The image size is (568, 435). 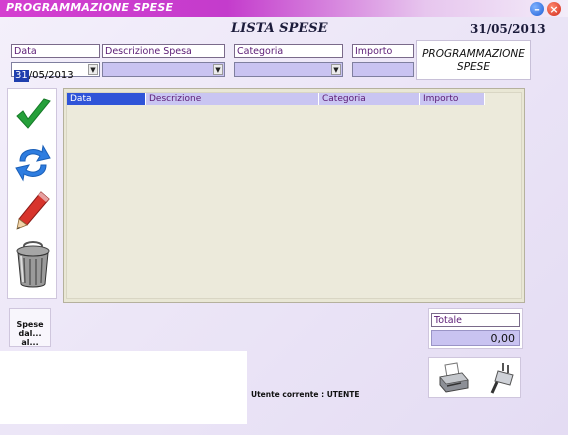 I want to click on date-day-selected: 31, so click(x=21, y=76).